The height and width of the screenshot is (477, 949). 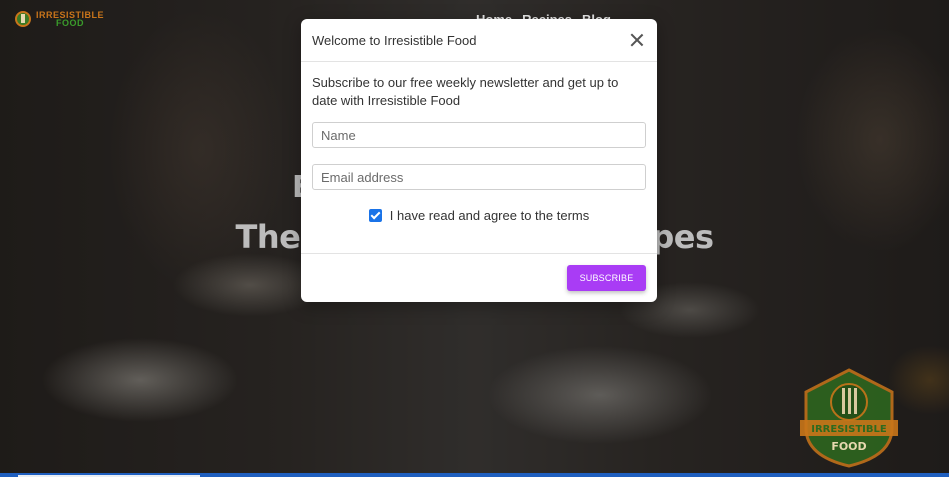 I want to click on subscribe-button: SUBSCRIBE, so click(x=606, y=278).